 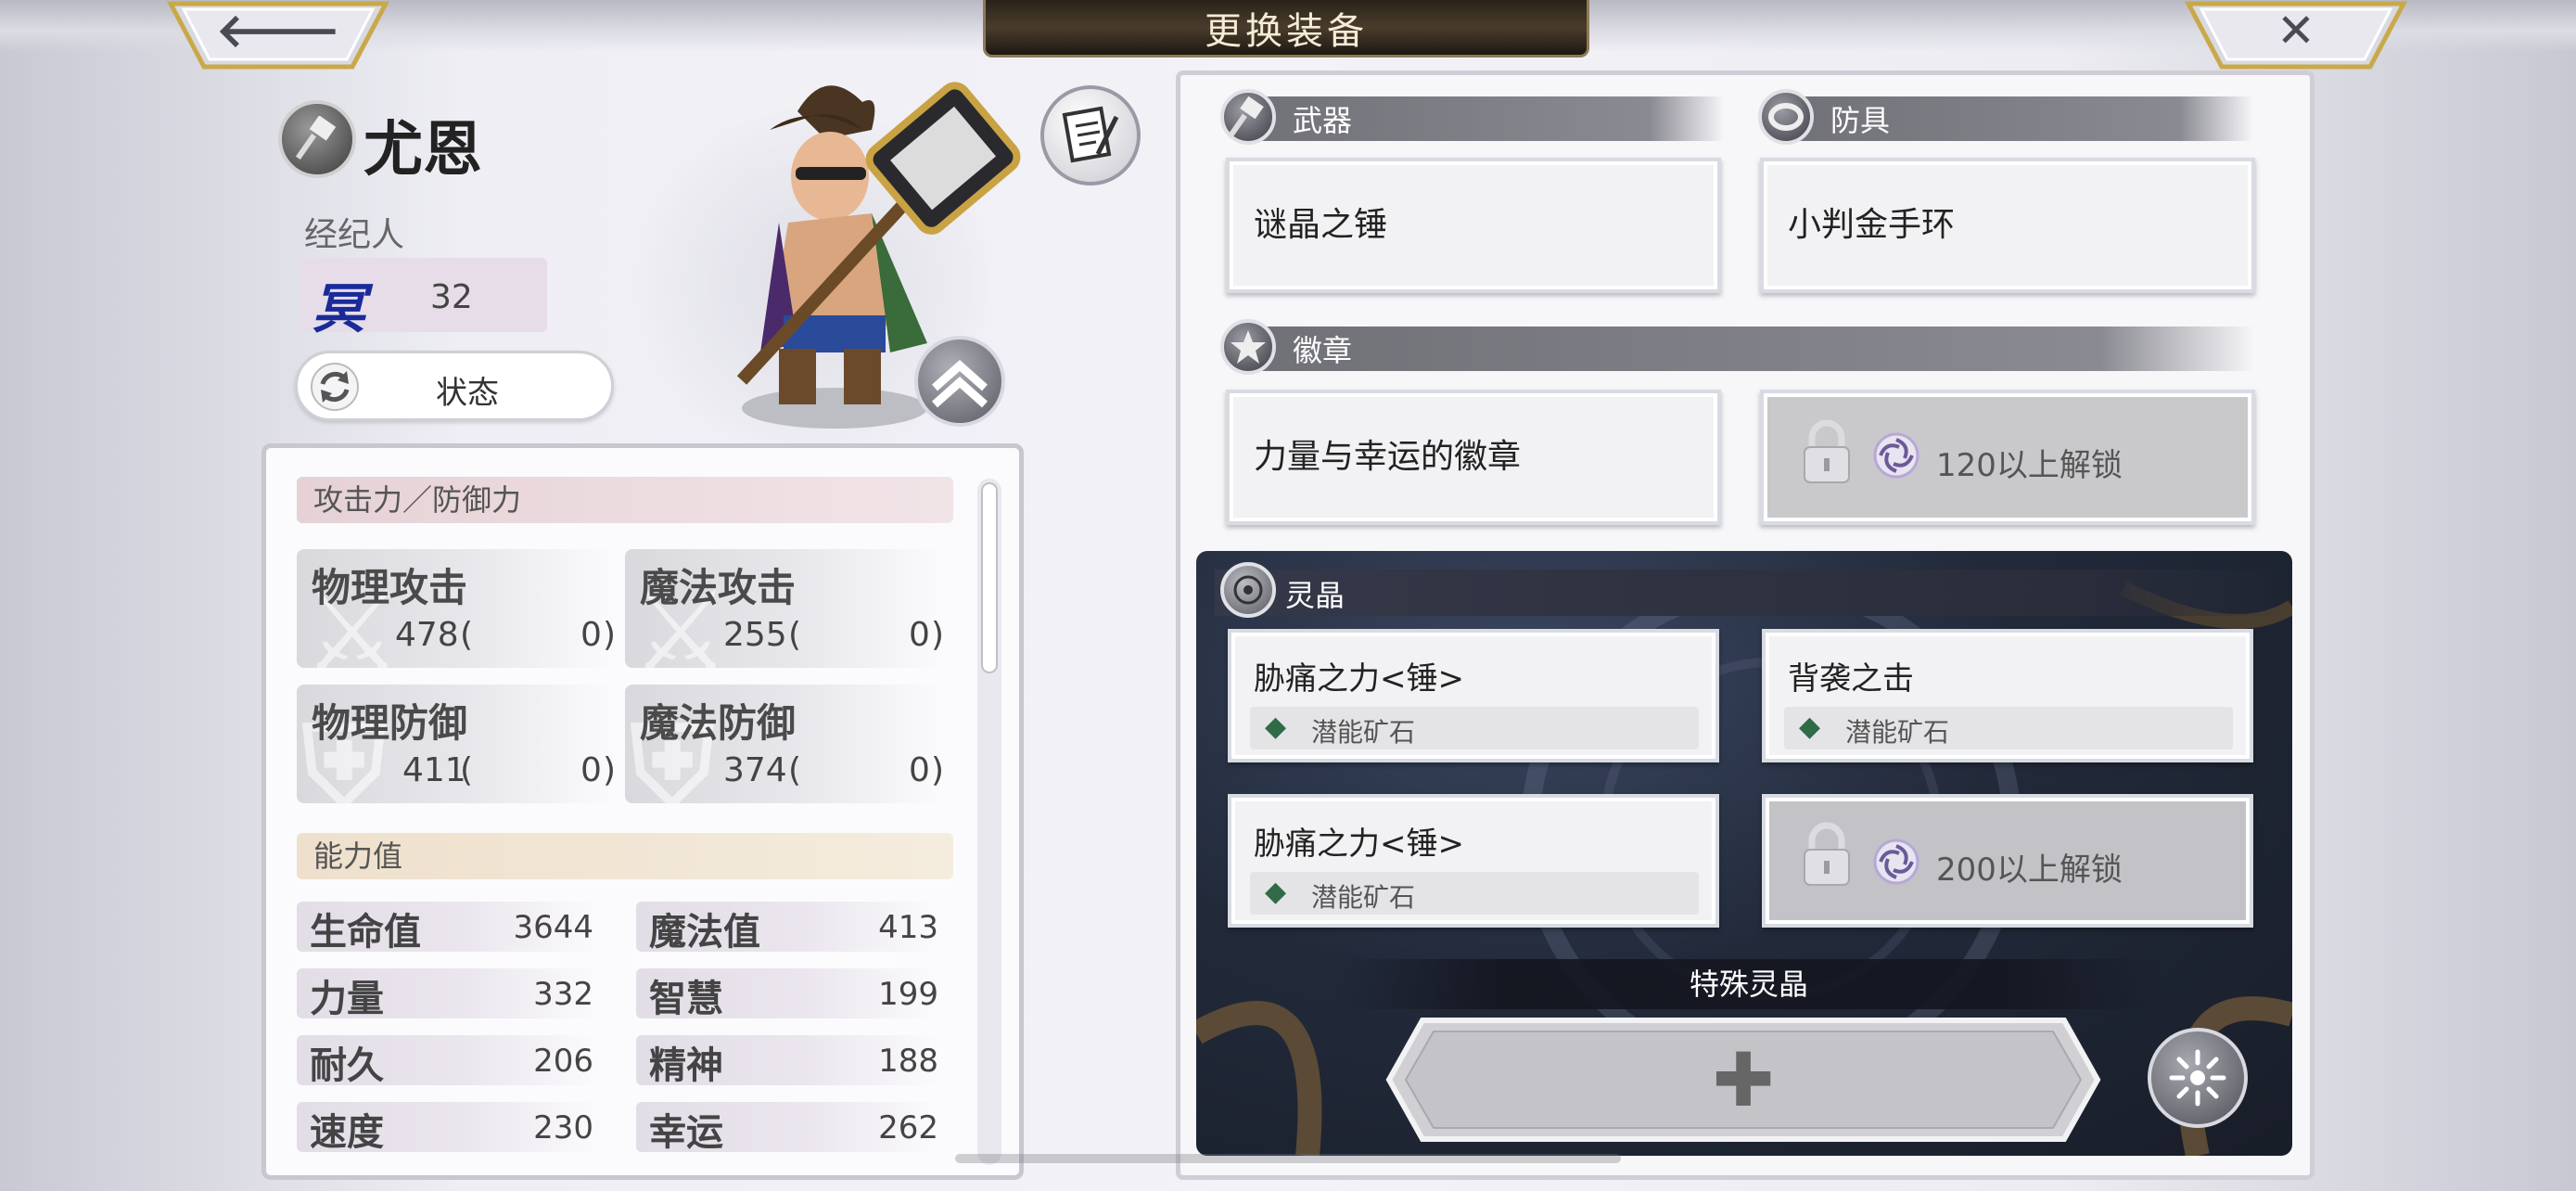 What do you see at coordinates (1248, 347) in the screenshot?
I see `star-badge-icon` at bounding box center [1248, 347].